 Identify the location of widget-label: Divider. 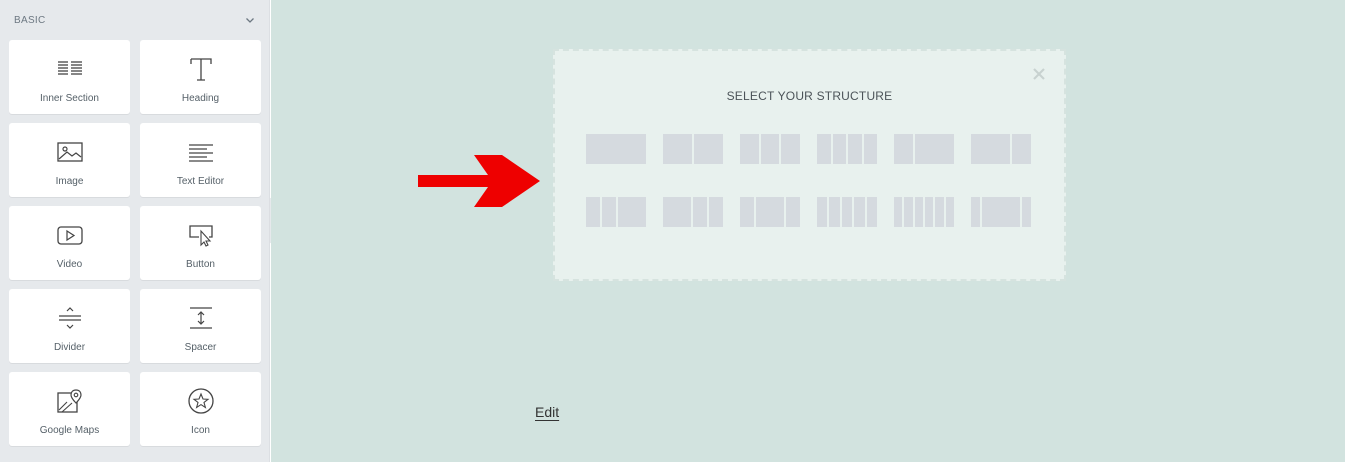
(69, 347).